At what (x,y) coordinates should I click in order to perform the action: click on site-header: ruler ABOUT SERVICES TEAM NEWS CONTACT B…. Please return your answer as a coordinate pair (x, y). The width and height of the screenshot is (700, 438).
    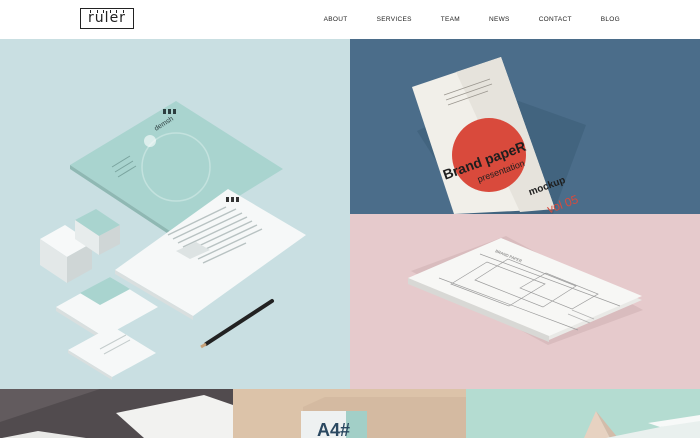
    Looking at the image, I should click on (350, 19).